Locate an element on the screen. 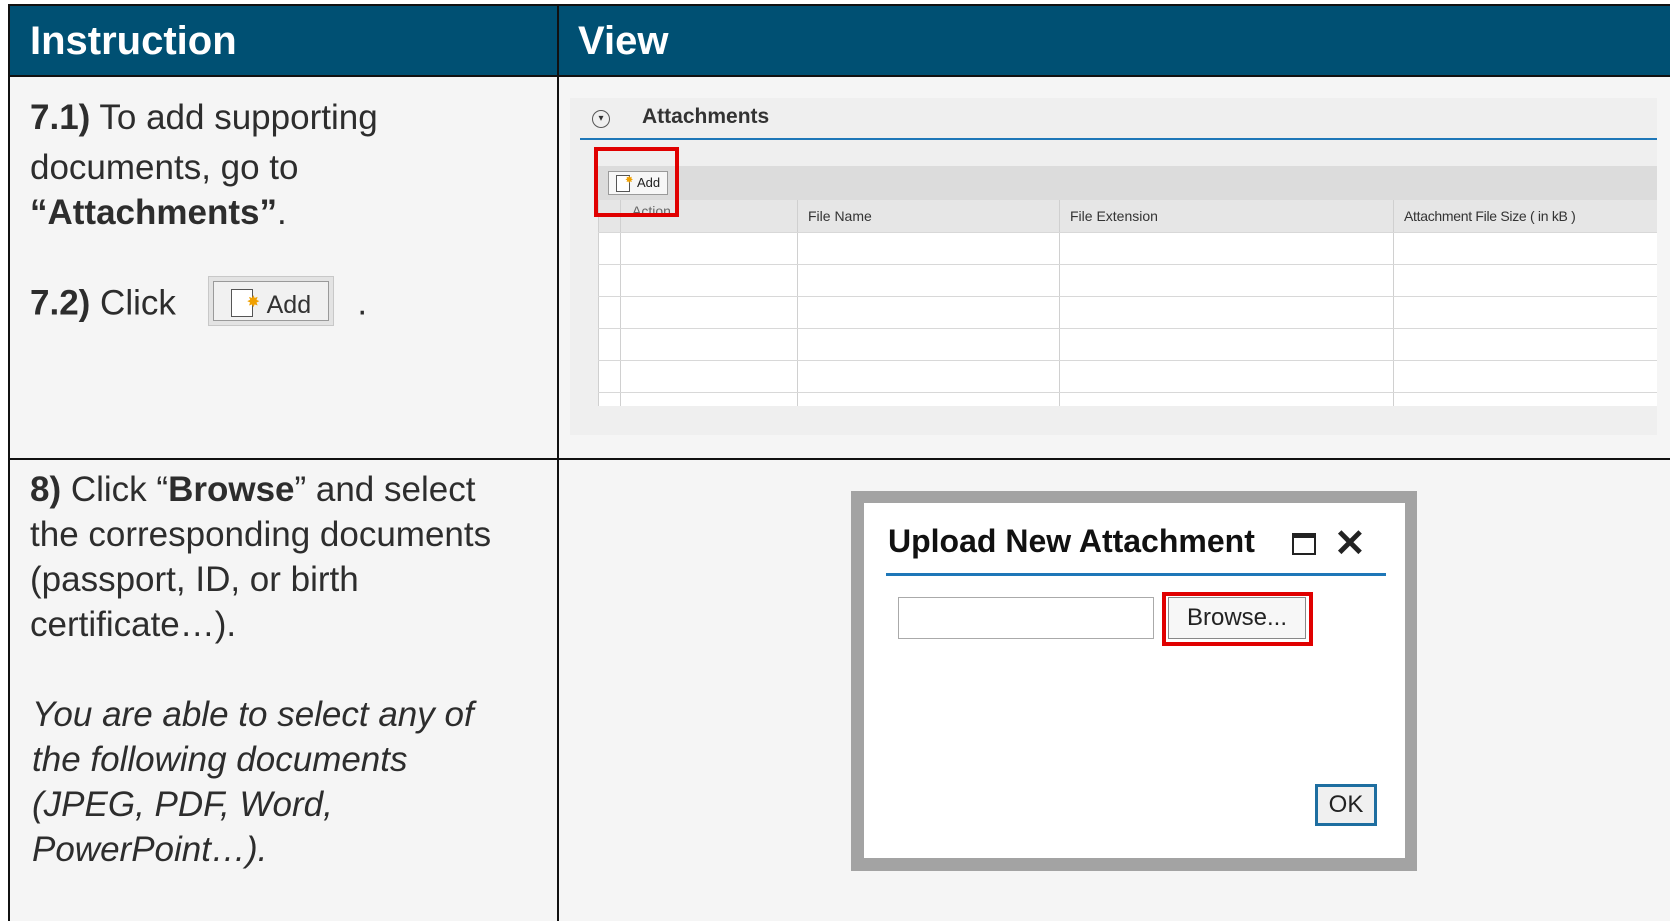  ok-button: OK is located at coordinates (1346, 805).